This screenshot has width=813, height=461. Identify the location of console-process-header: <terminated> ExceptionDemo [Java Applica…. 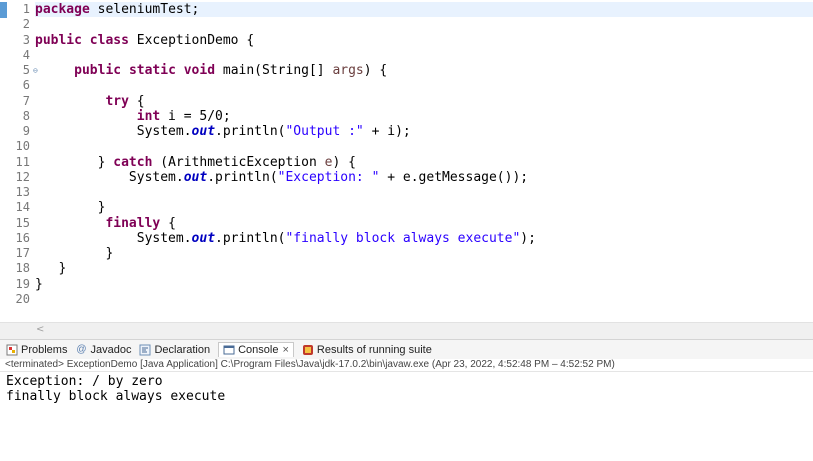
(406, 365).